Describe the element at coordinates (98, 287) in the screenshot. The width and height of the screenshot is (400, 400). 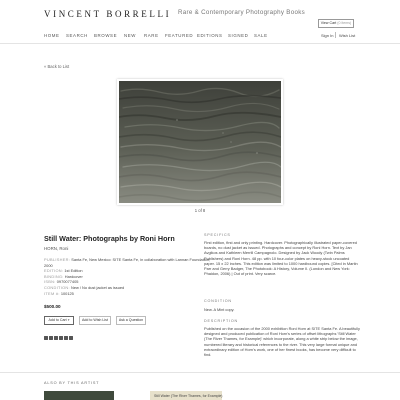
I see `condition-value: New / No dust jacket as issued` at that location.